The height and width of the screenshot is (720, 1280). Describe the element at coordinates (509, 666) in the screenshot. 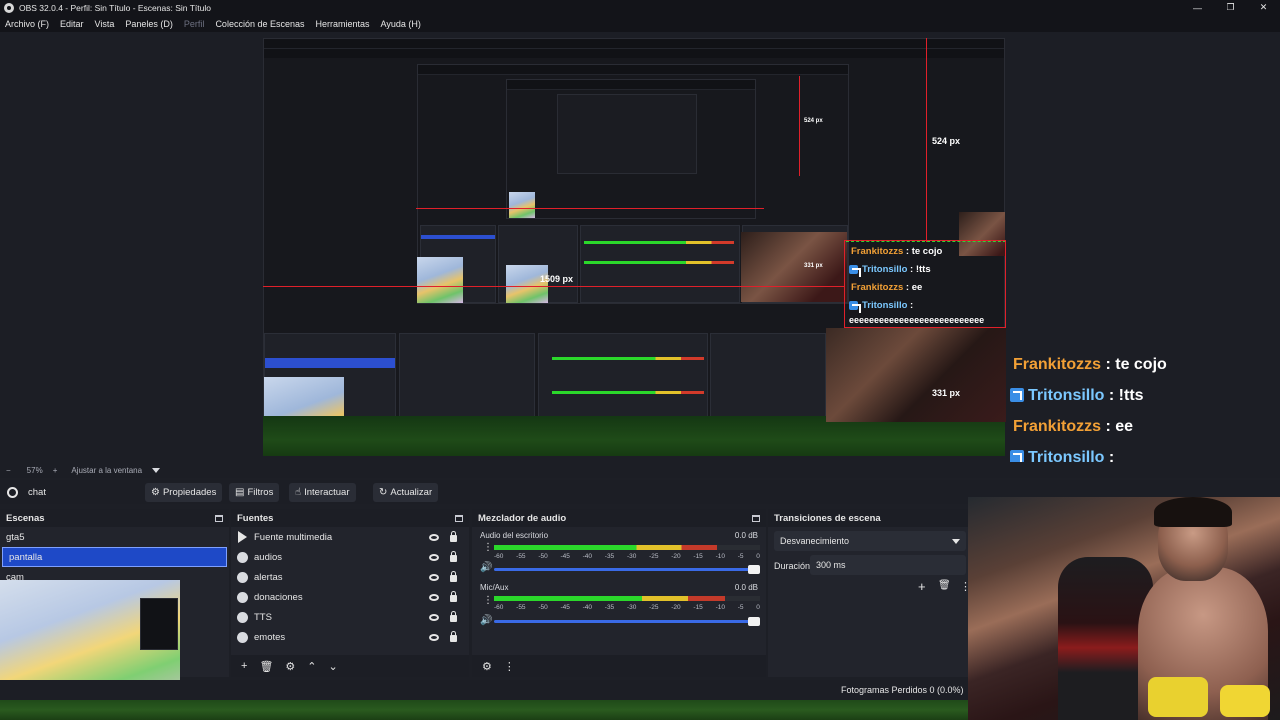

I see `more-options-icon: ⋮` at that location.